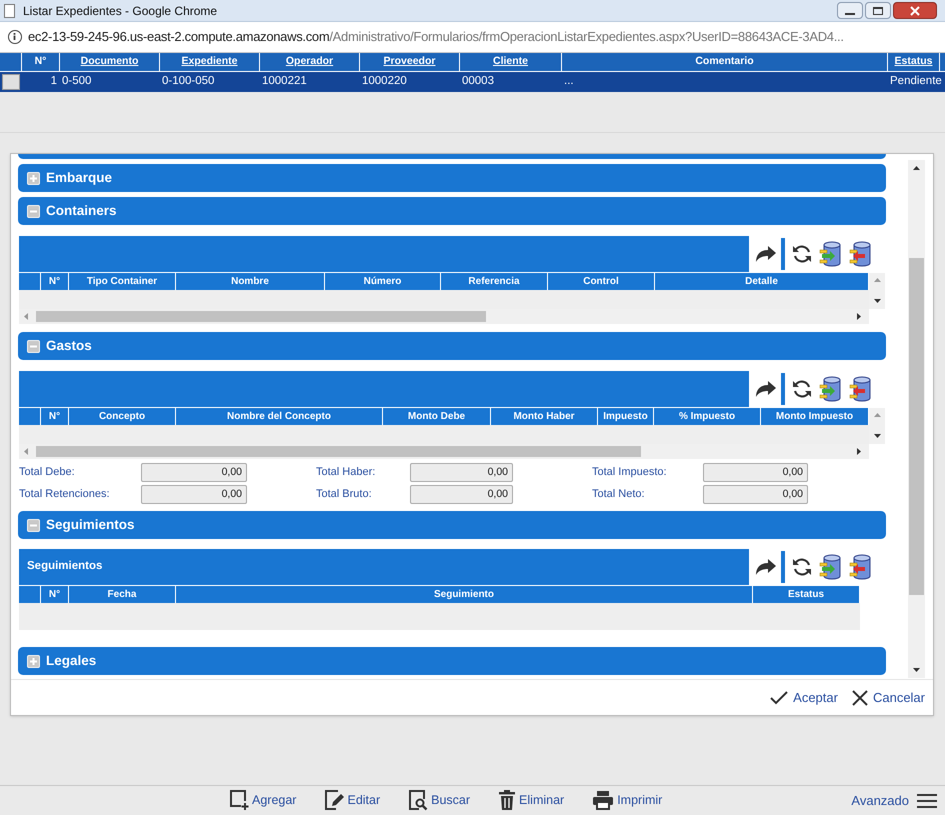 The height and width of the screenshot is (815, 945). I want to click on table-row: 1 0-500 0-100-050 1000221 1000220 00003 ... Pendiente, so click(472, 82).